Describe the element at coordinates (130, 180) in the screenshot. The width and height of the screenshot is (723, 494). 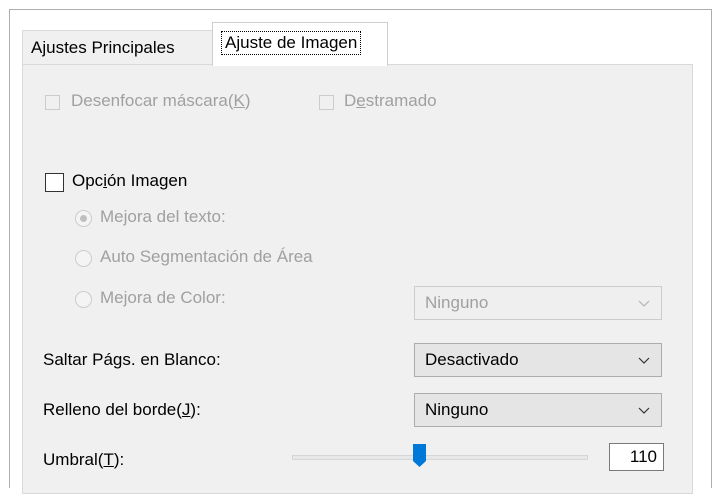
I see `image-option-label: Opción Imagen` at that location.